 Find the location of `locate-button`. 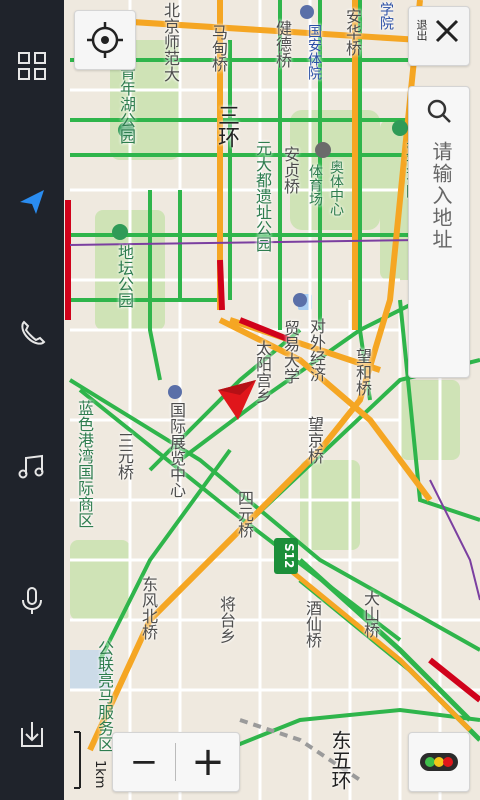

locate-button is located at coordinates (105, 40).